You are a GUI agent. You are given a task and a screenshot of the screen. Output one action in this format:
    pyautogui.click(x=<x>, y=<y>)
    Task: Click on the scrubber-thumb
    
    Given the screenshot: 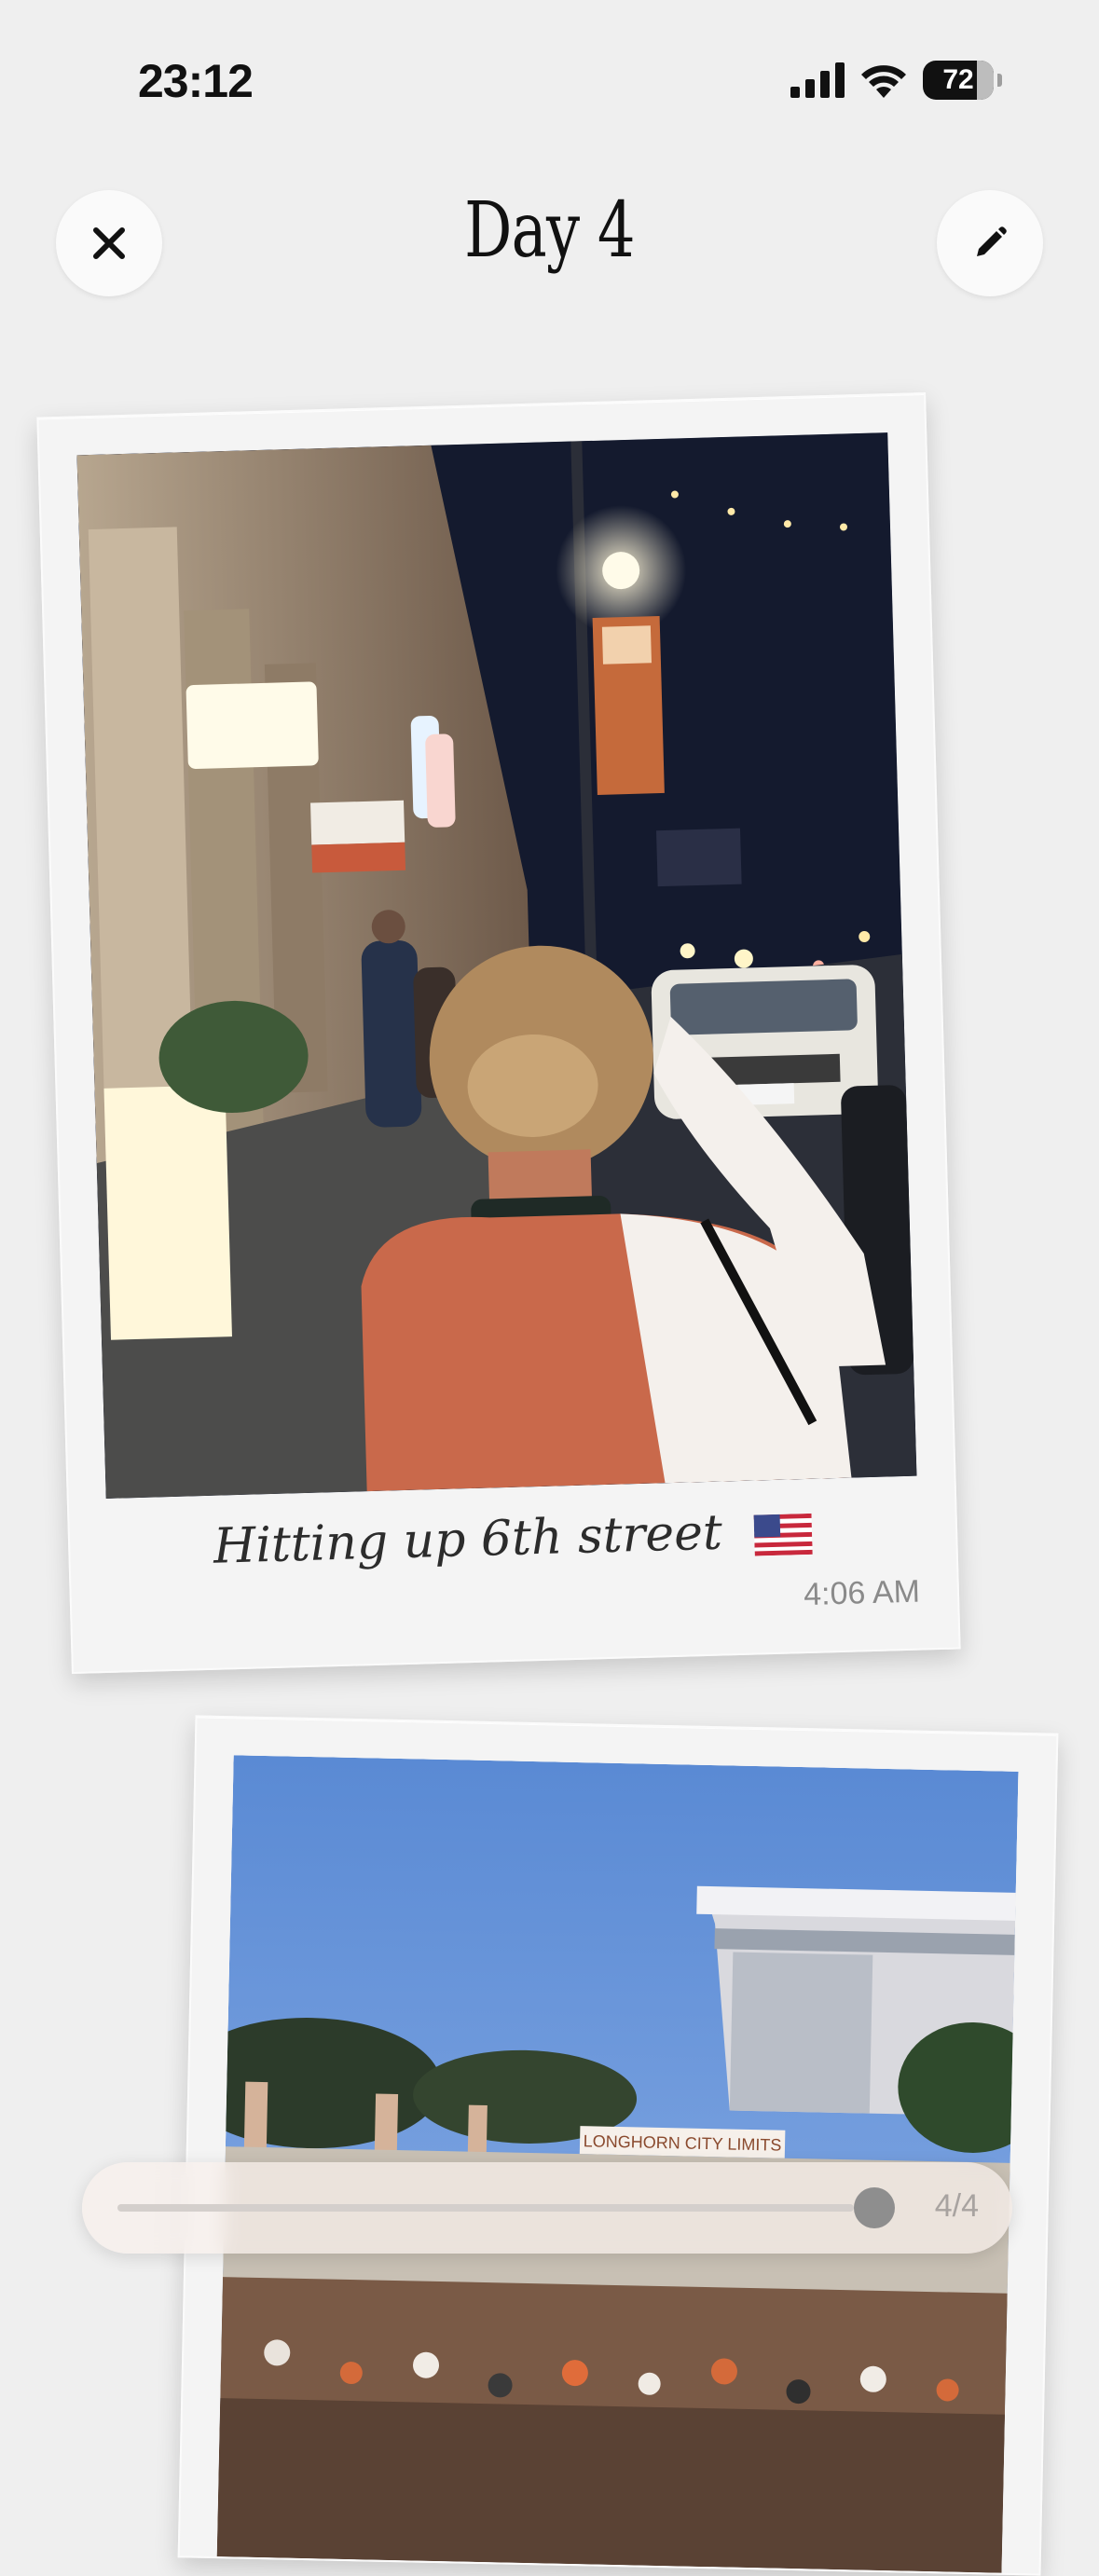 What is the action you would take?
    pyautogui.click(x=874, y=2207)
    